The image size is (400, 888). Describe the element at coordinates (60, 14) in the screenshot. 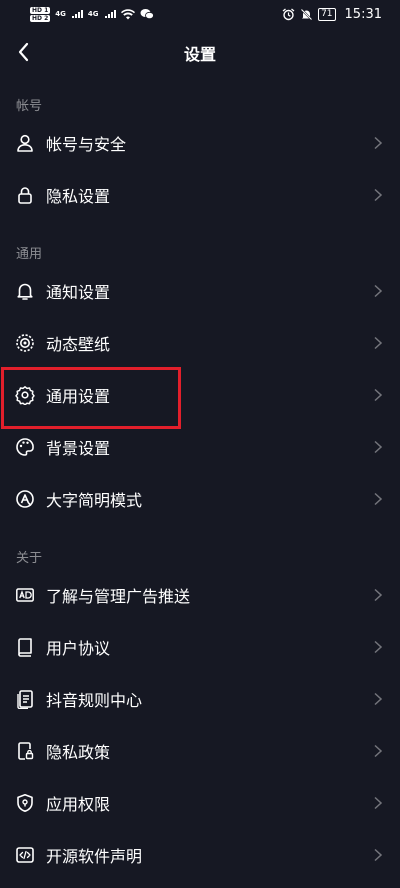

I see `network-type-1: 4G` at that location.